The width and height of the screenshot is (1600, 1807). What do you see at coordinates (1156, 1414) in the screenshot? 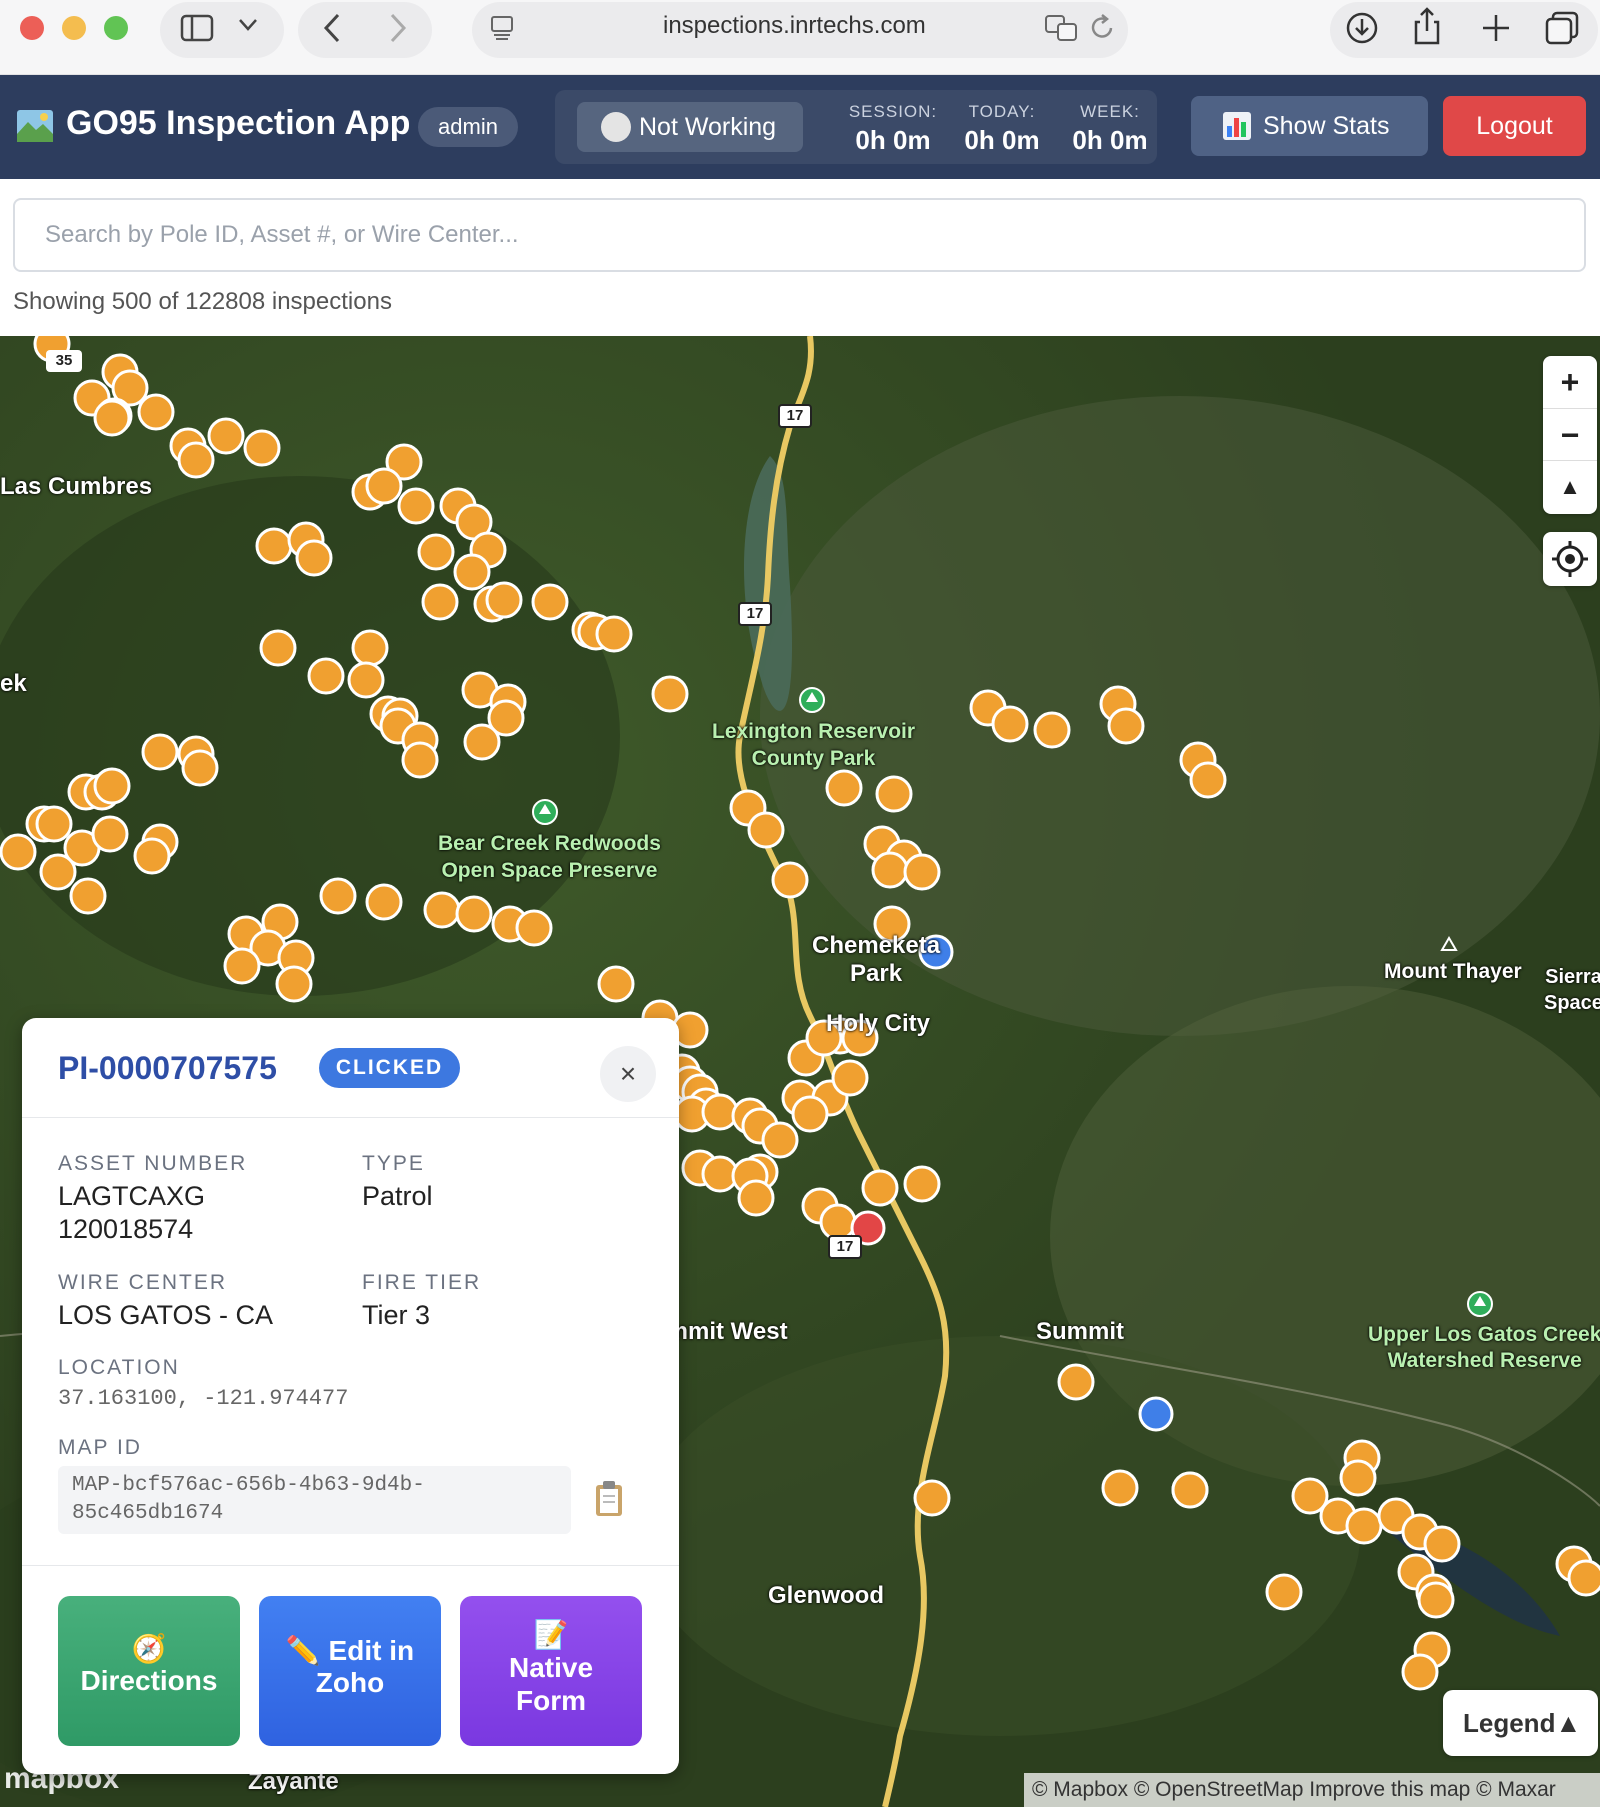
I see `blue-inspection-marker` at bounding box center [1156, 1414].